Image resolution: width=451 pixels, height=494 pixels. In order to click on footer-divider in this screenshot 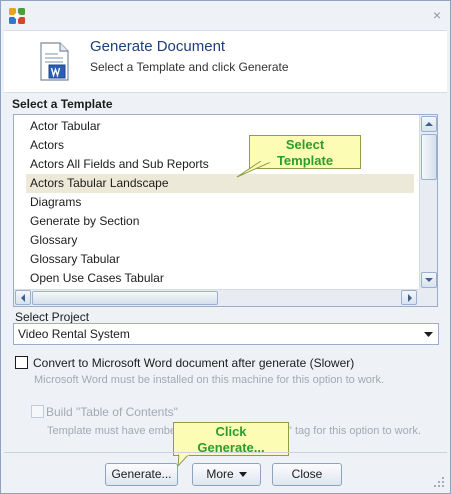, I will do `click(225, 452)`.